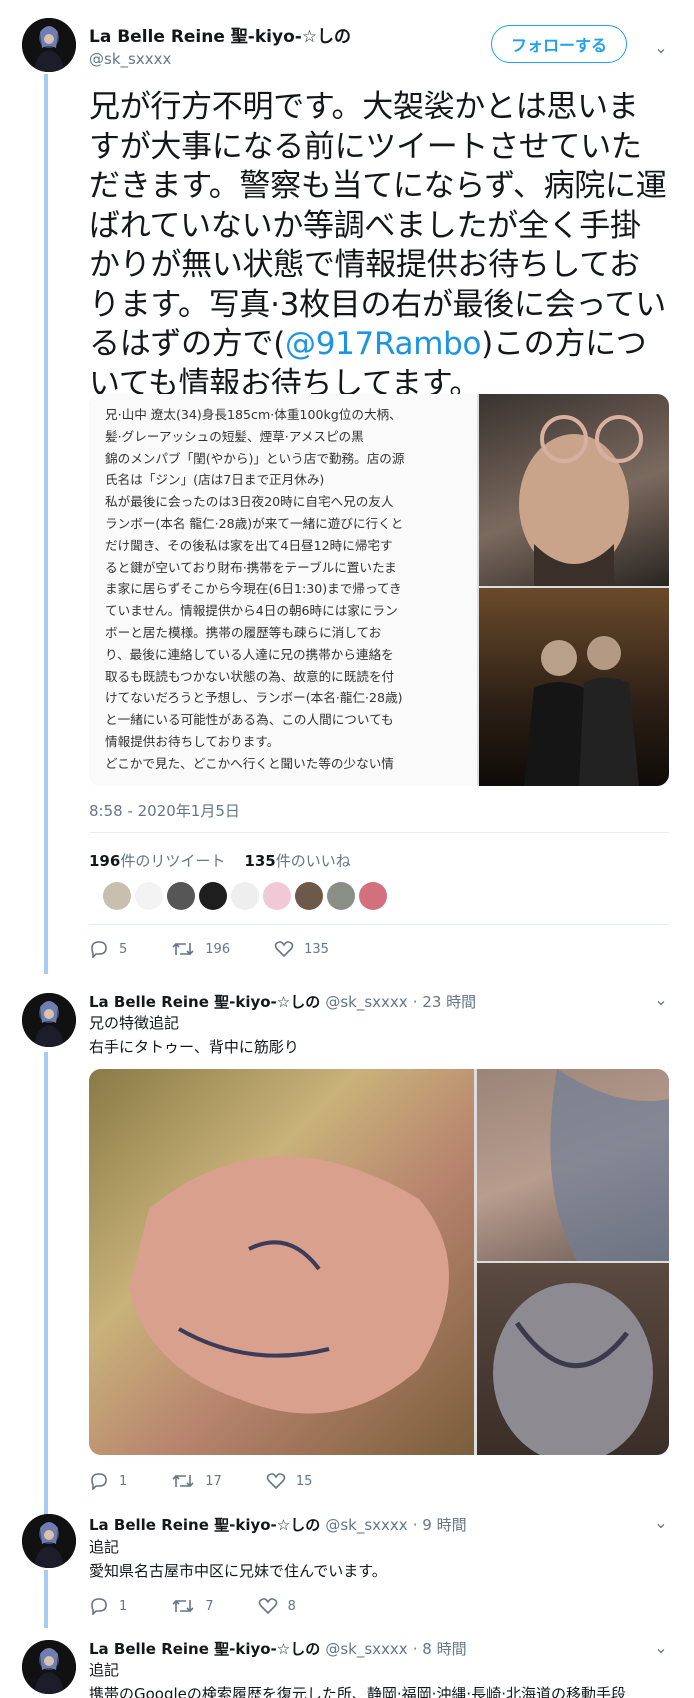 Image resolution: width=694 pixels, height=1698 pixels. I want to click on note-line: 取るも既読もつかない状態の為、故意的に既読を付, so click(250, 676).